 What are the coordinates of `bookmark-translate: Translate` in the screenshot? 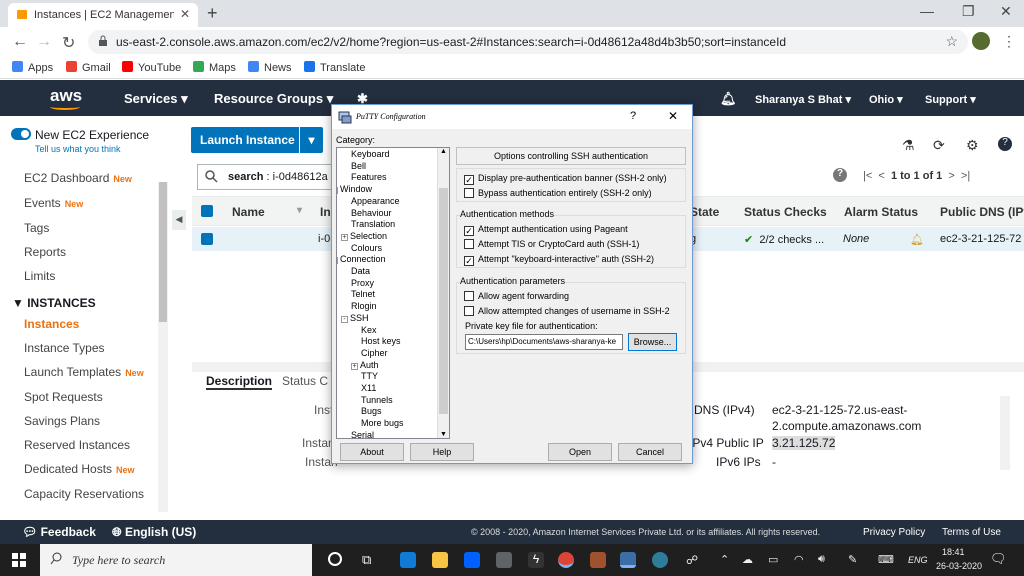 It's located at (334, 67).